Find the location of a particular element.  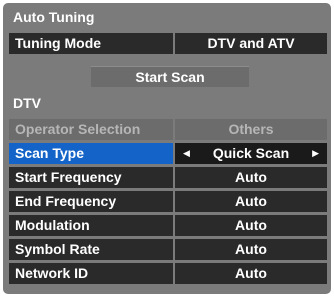

network-id-label: Network ID is located at coordinates (91, 273).